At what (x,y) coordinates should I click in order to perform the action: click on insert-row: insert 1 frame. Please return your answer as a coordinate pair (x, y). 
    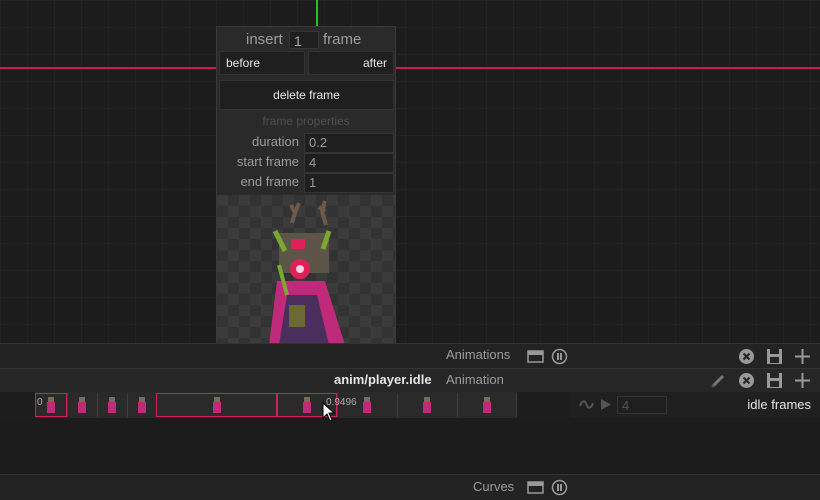
    Looking at the image, I should click on (307, 40).